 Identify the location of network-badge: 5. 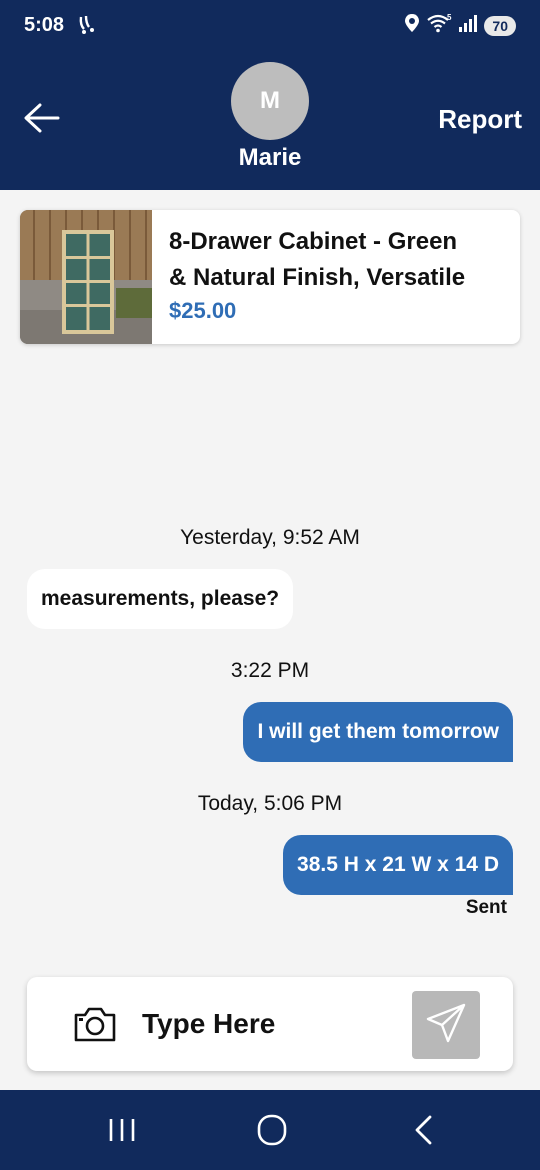
(449, 17).